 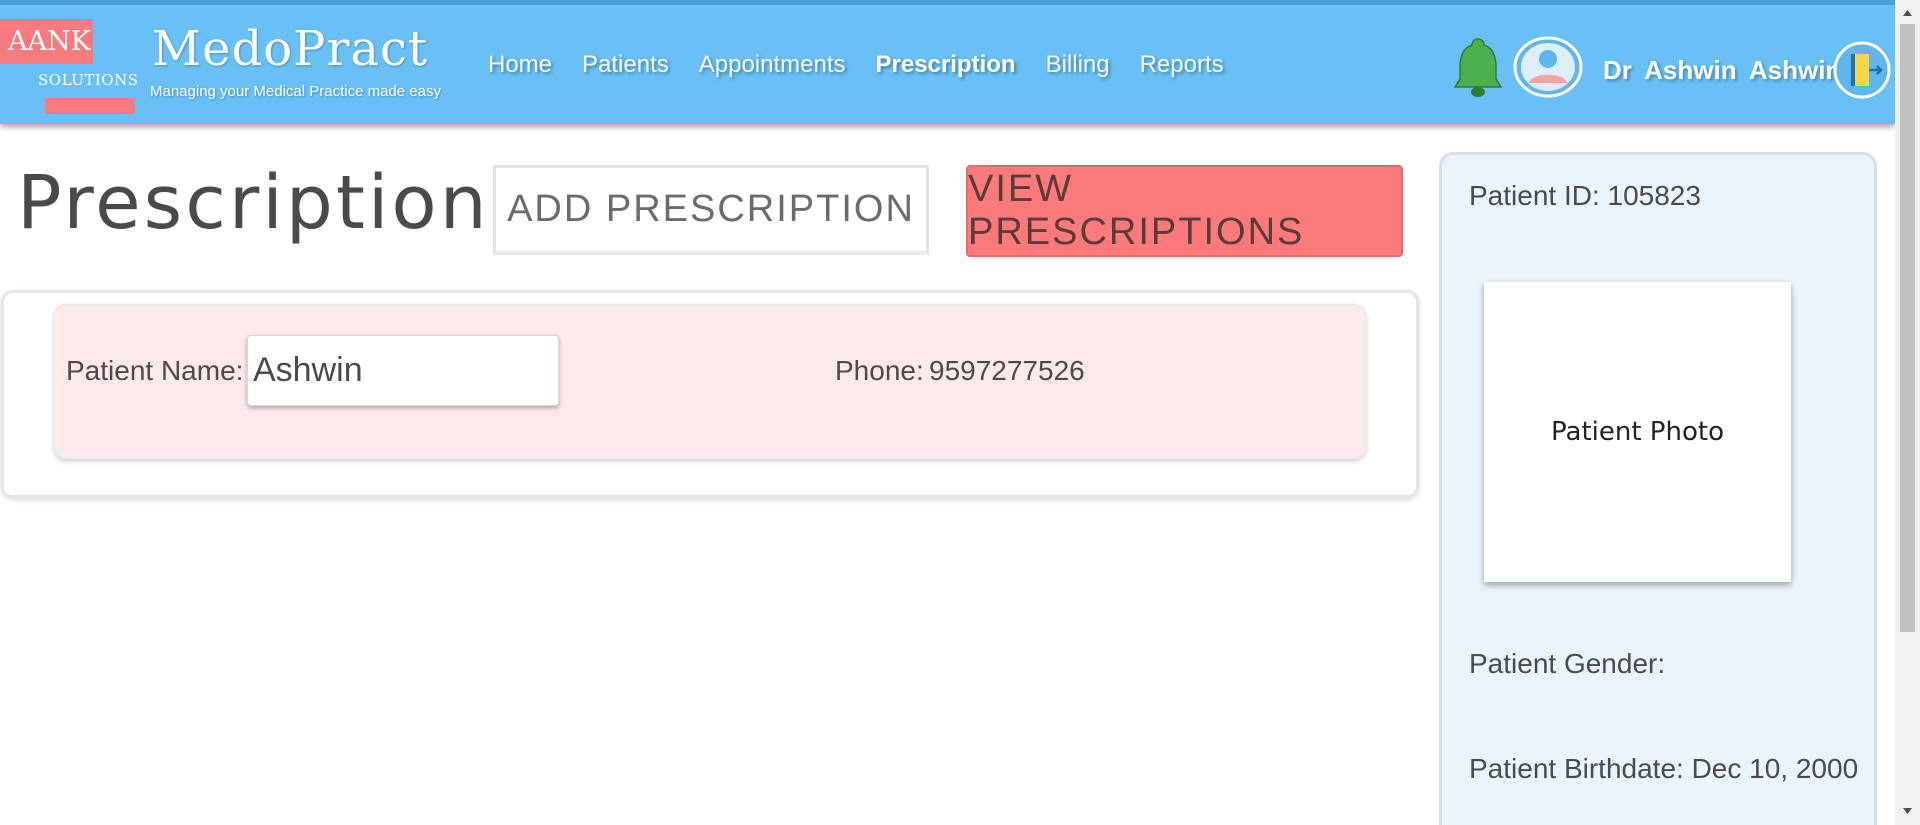 What do you see at coordinates (90, 106) in the screenshot?
I see `logo-bar` at bounding box center [90, 106].